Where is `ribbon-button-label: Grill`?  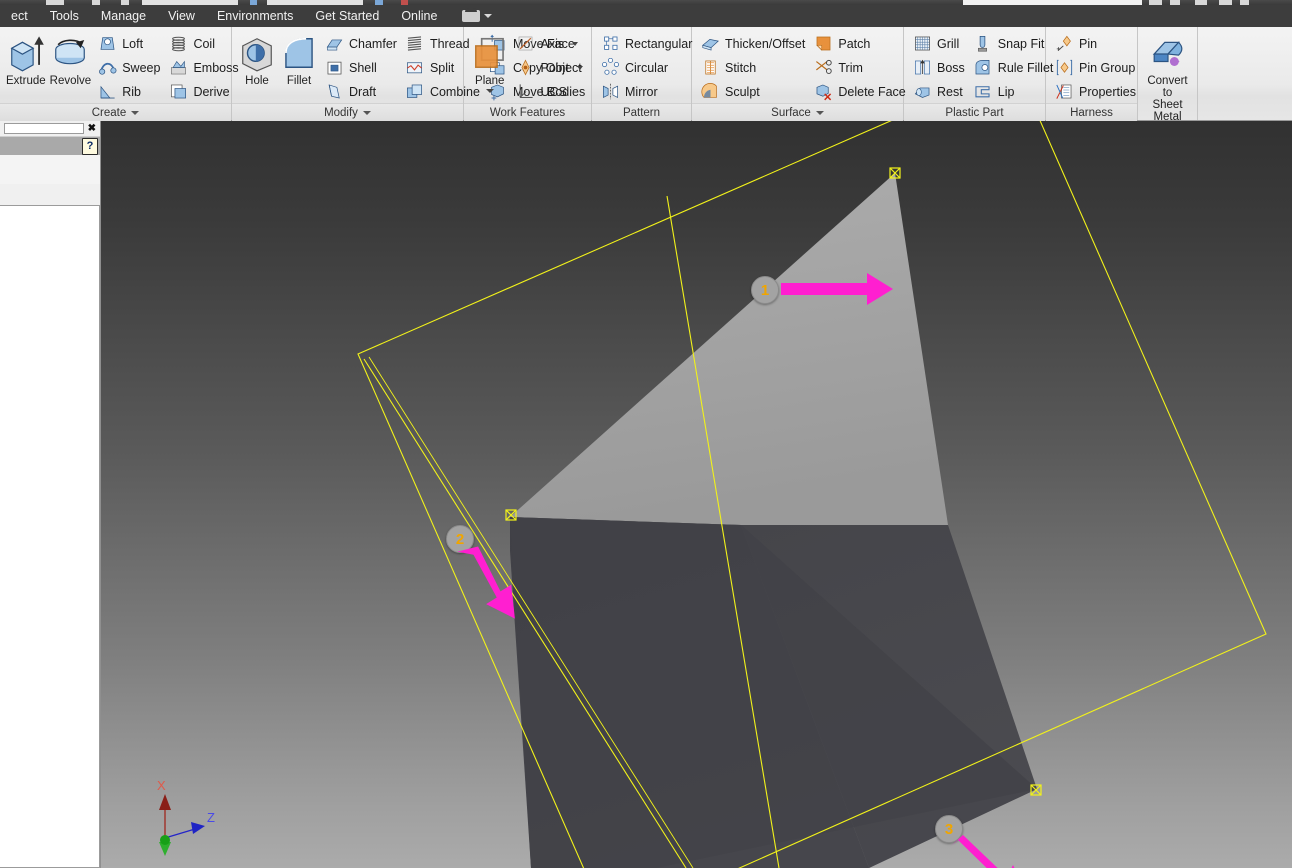 ribbon-button-label: Grill is located at coordinates (948, 43).